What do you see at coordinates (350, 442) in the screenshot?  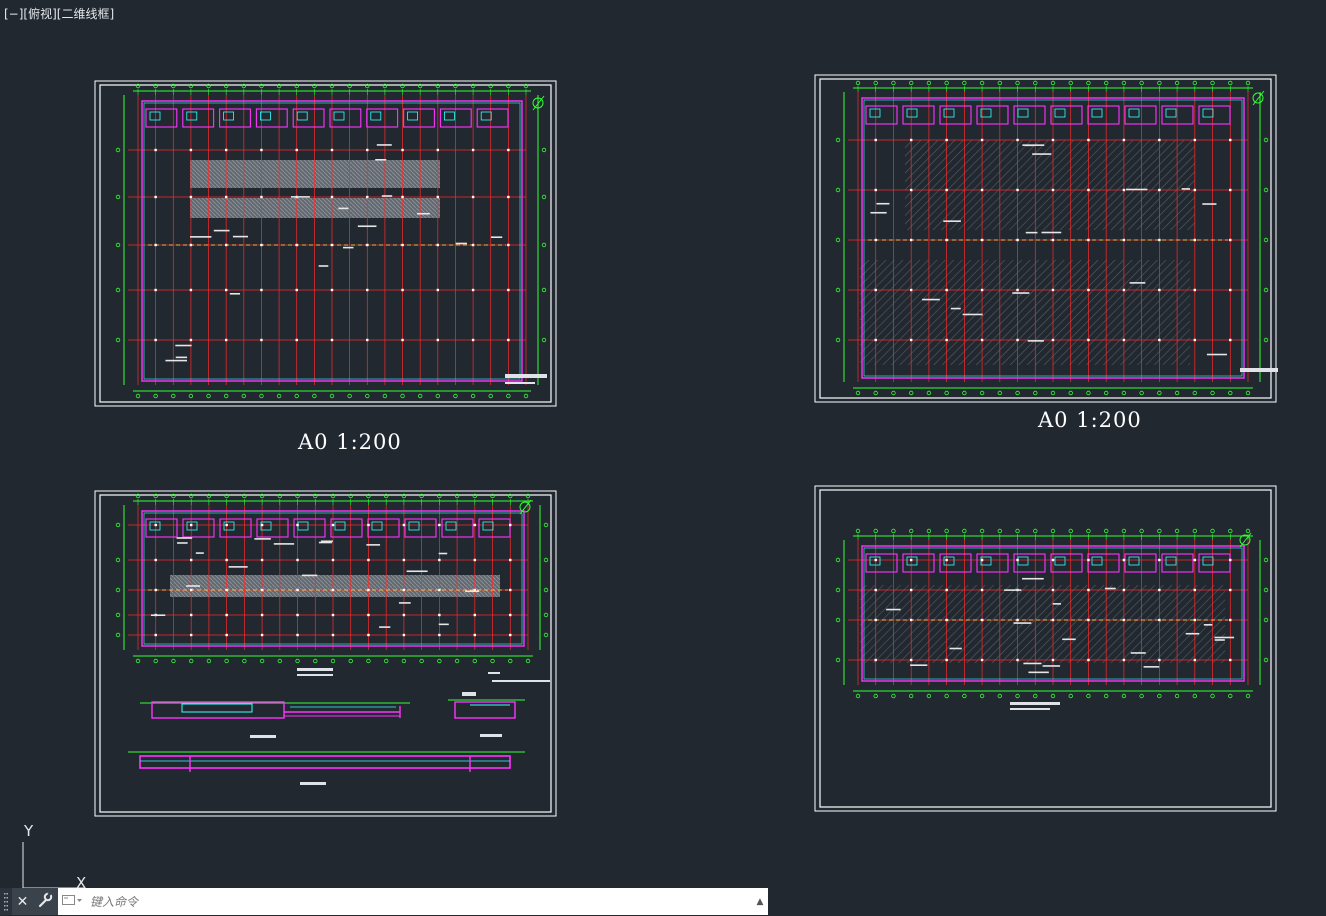 I see `sheet-scale-label-left: A0 1:200` at bounding box center [350, 442].